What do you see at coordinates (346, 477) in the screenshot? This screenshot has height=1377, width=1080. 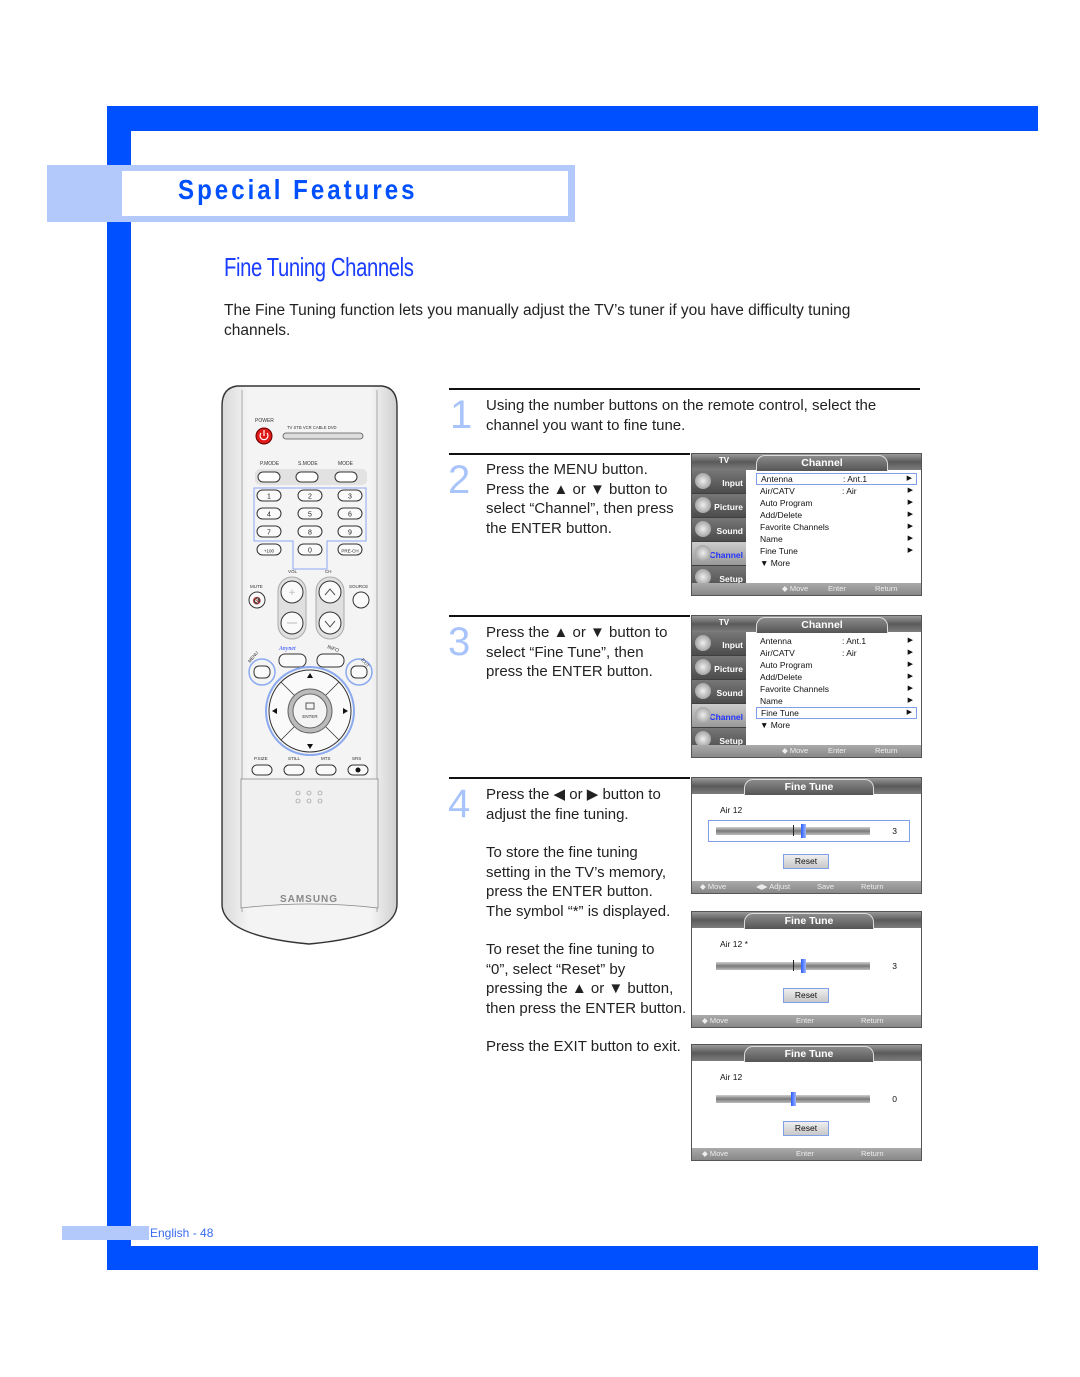 I see `mode-button` at bounding box center [346, 477].